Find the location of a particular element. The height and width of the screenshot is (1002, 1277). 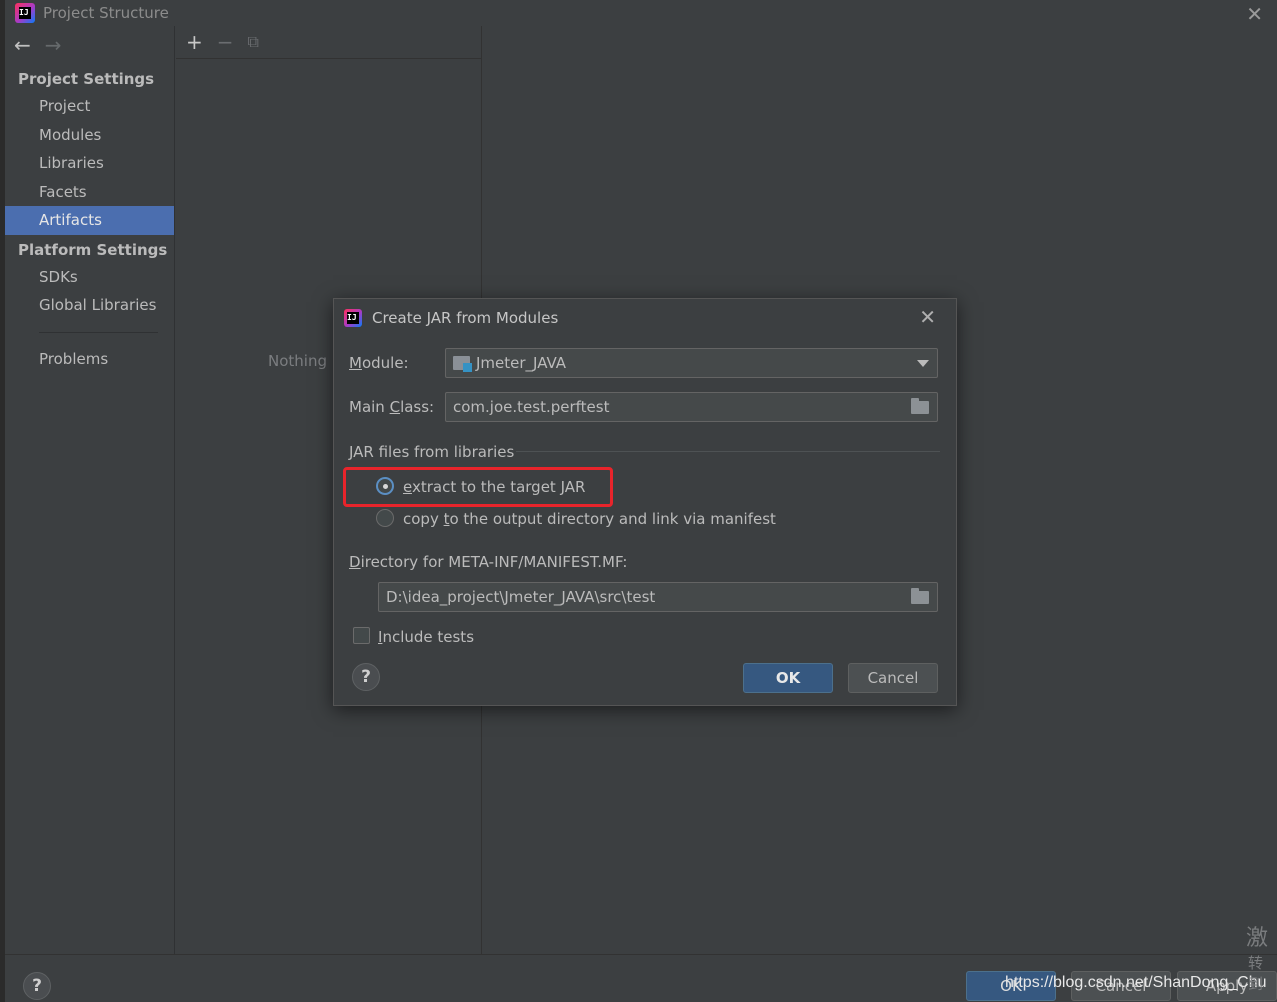

window-title: Project Structure is located at coordinates (106, 13).